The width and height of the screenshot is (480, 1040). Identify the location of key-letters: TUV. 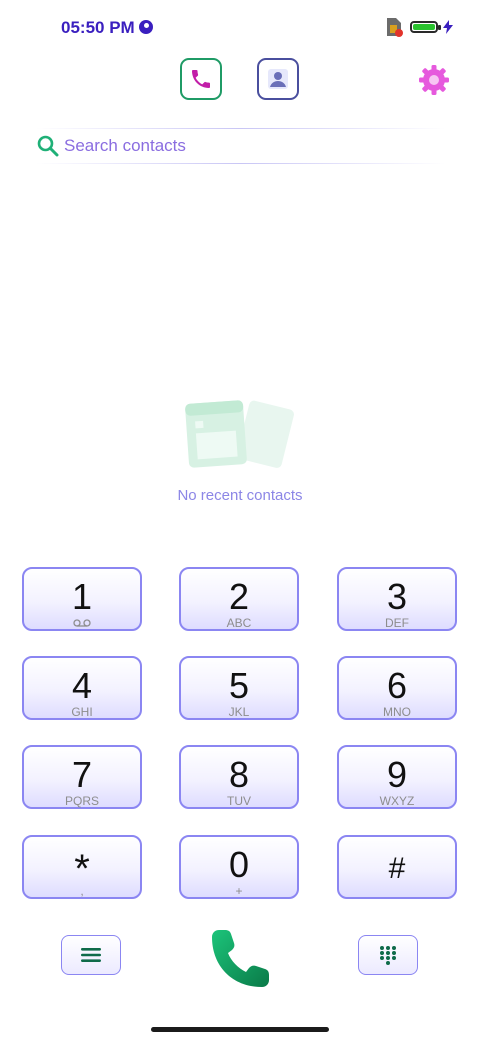
(239, 801).